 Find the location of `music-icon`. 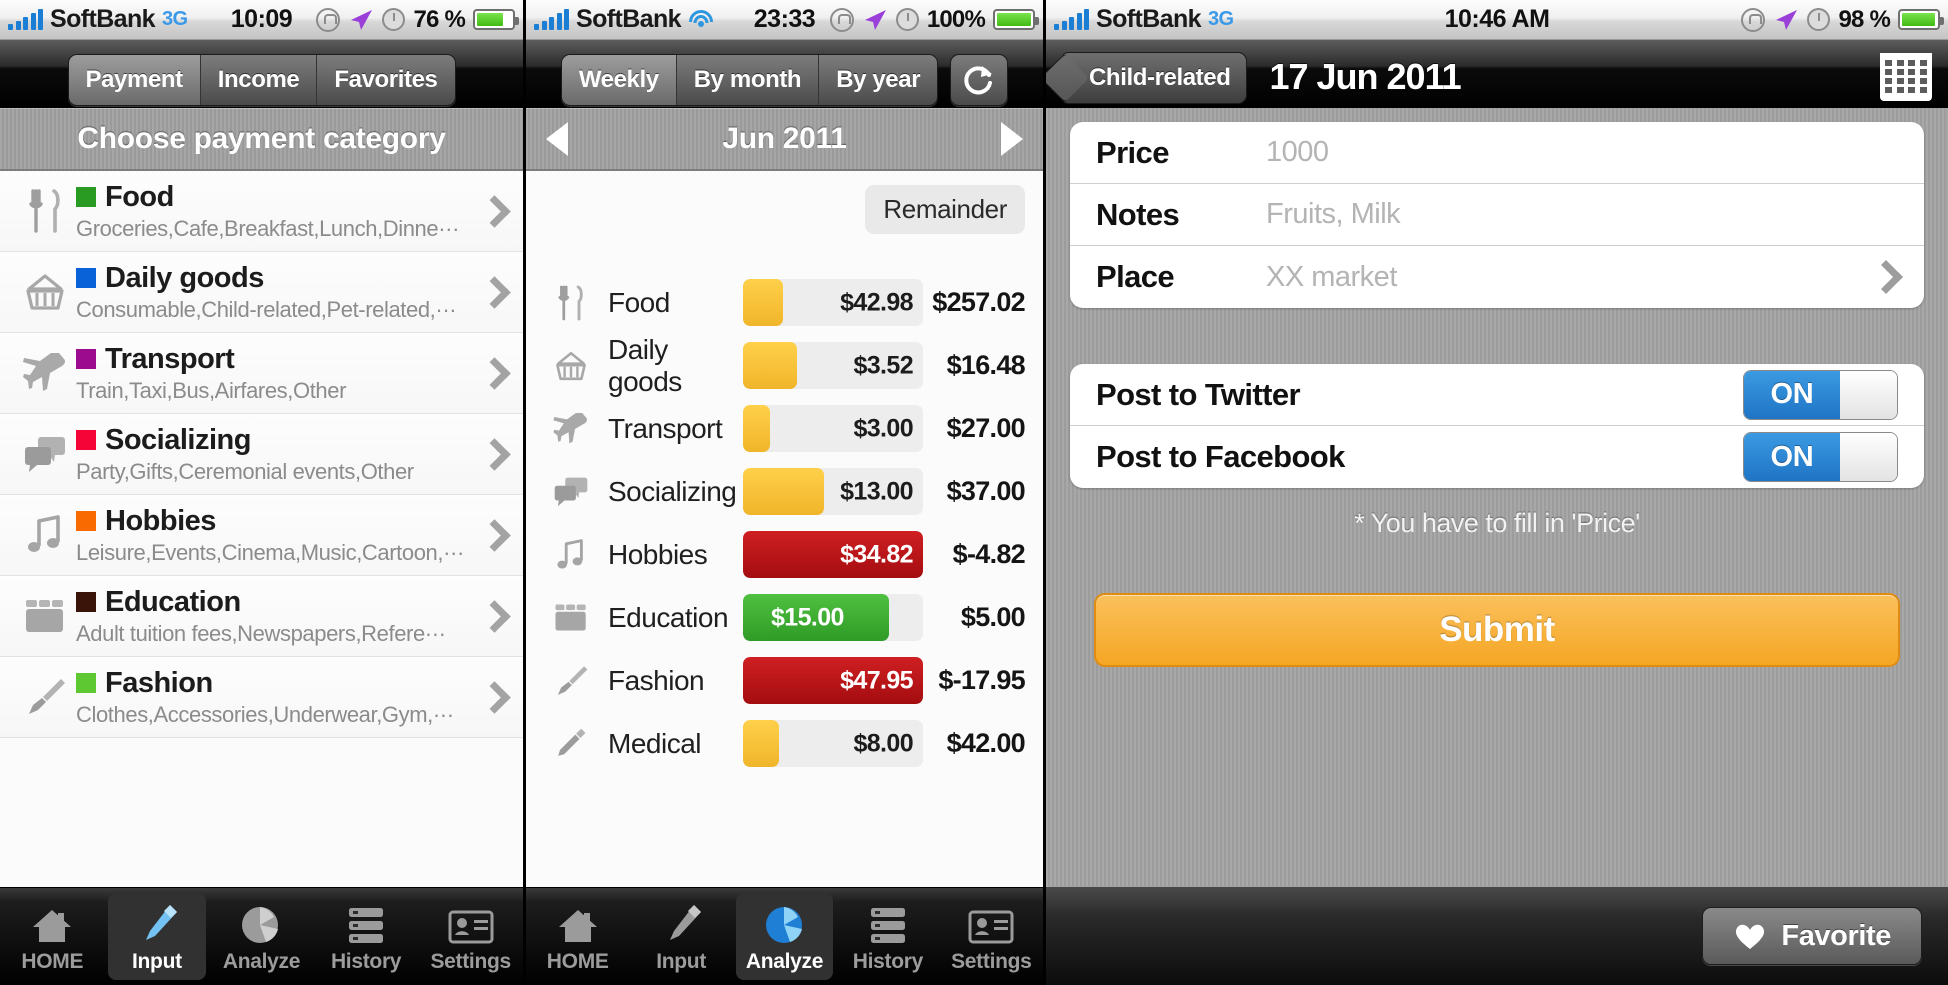

music-icon is located at coordinates (571, 555).